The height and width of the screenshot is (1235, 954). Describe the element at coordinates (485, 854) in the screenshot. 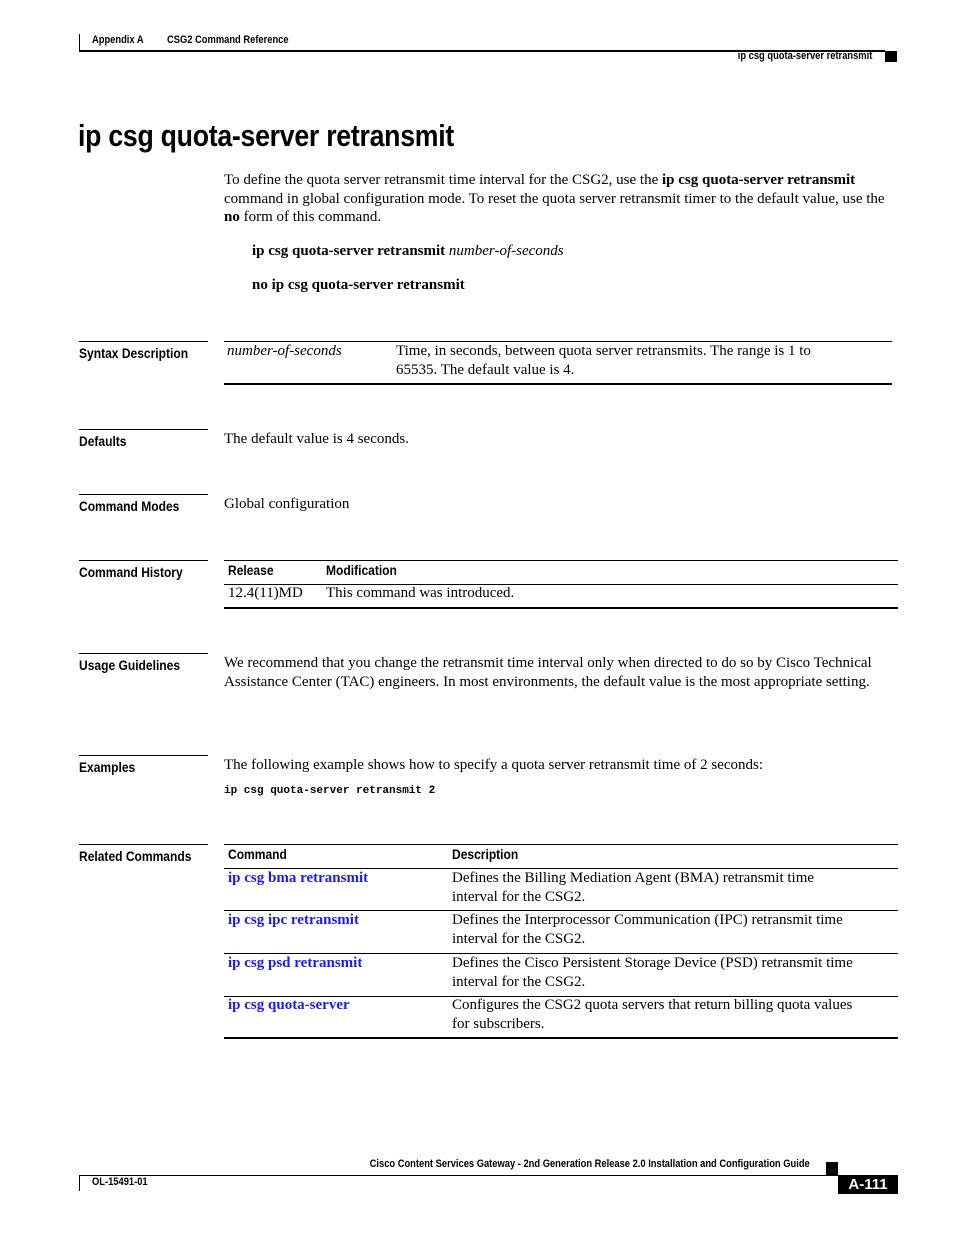

I see `related-header-description: Description` at that location.